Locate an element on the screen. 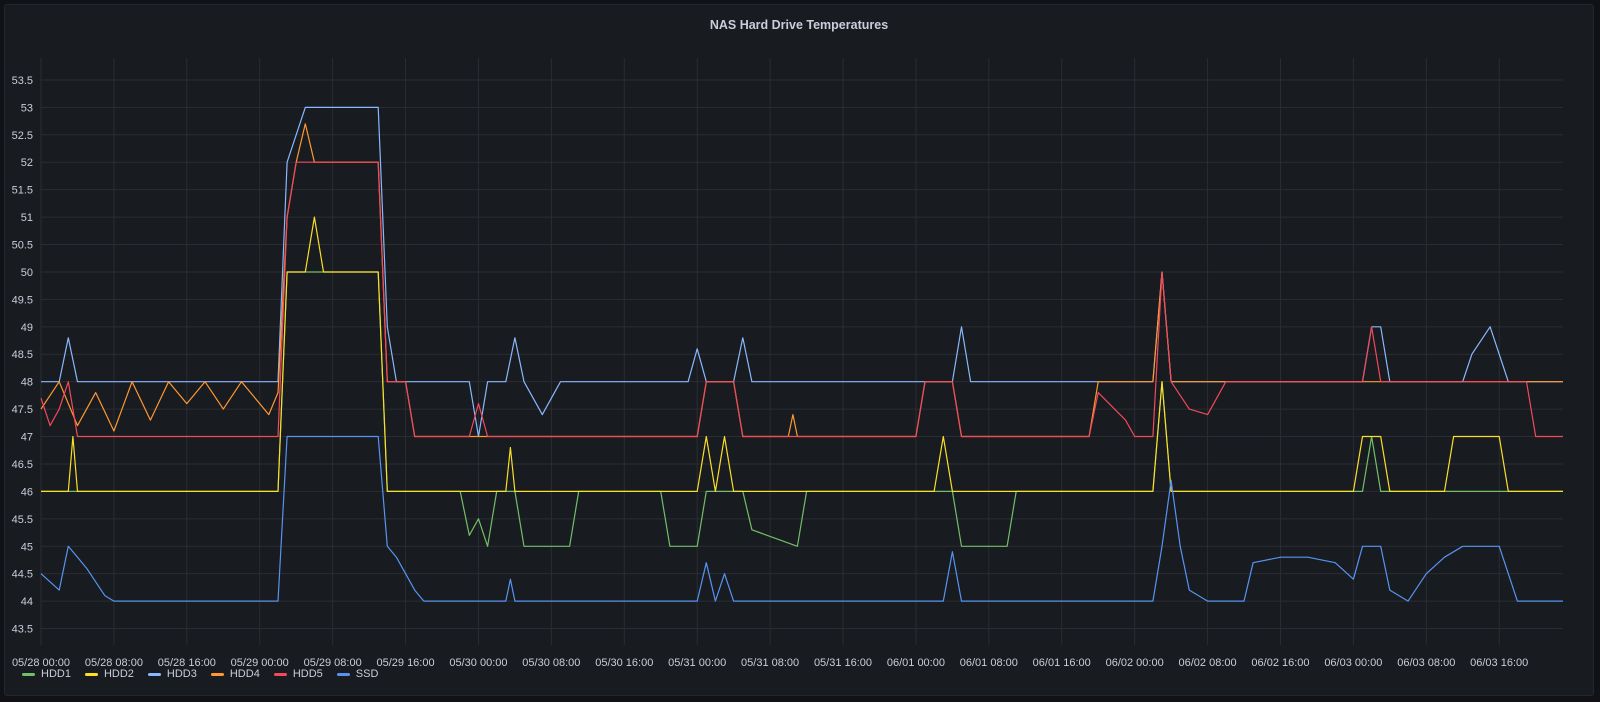 The height and width of the screenshot is (702, 1600). legend-label: HDD2 is located at coordinates (118, 674).